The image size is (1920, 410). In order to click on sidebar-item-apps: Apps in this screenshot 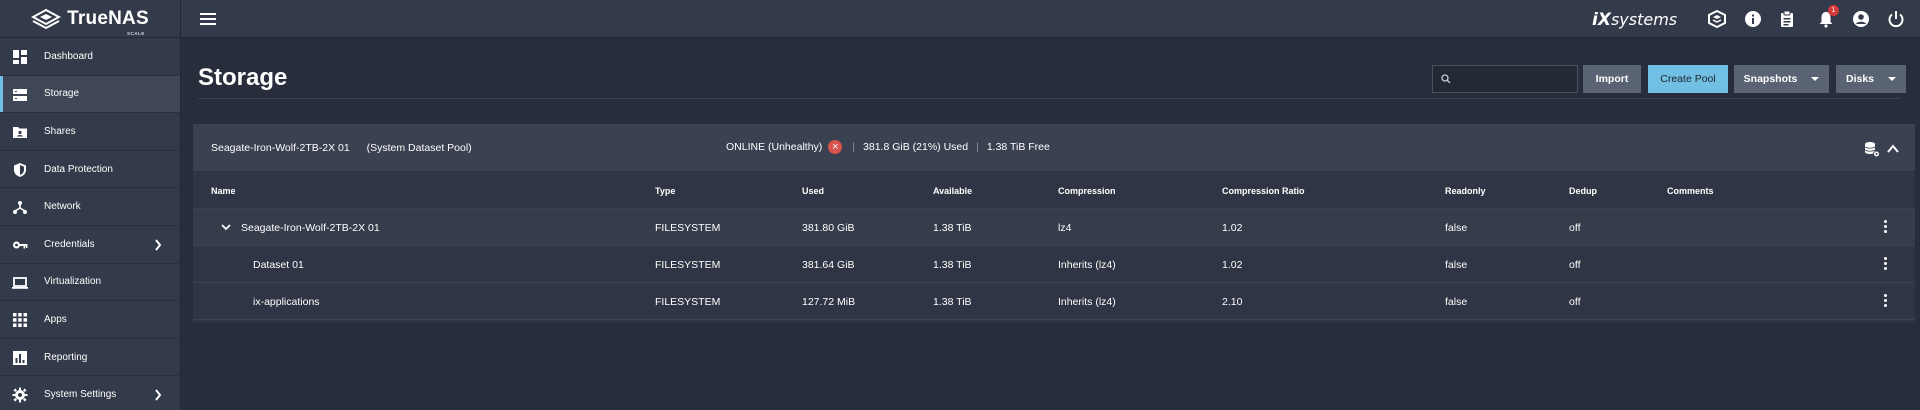, I will do `click(90, 320)`.